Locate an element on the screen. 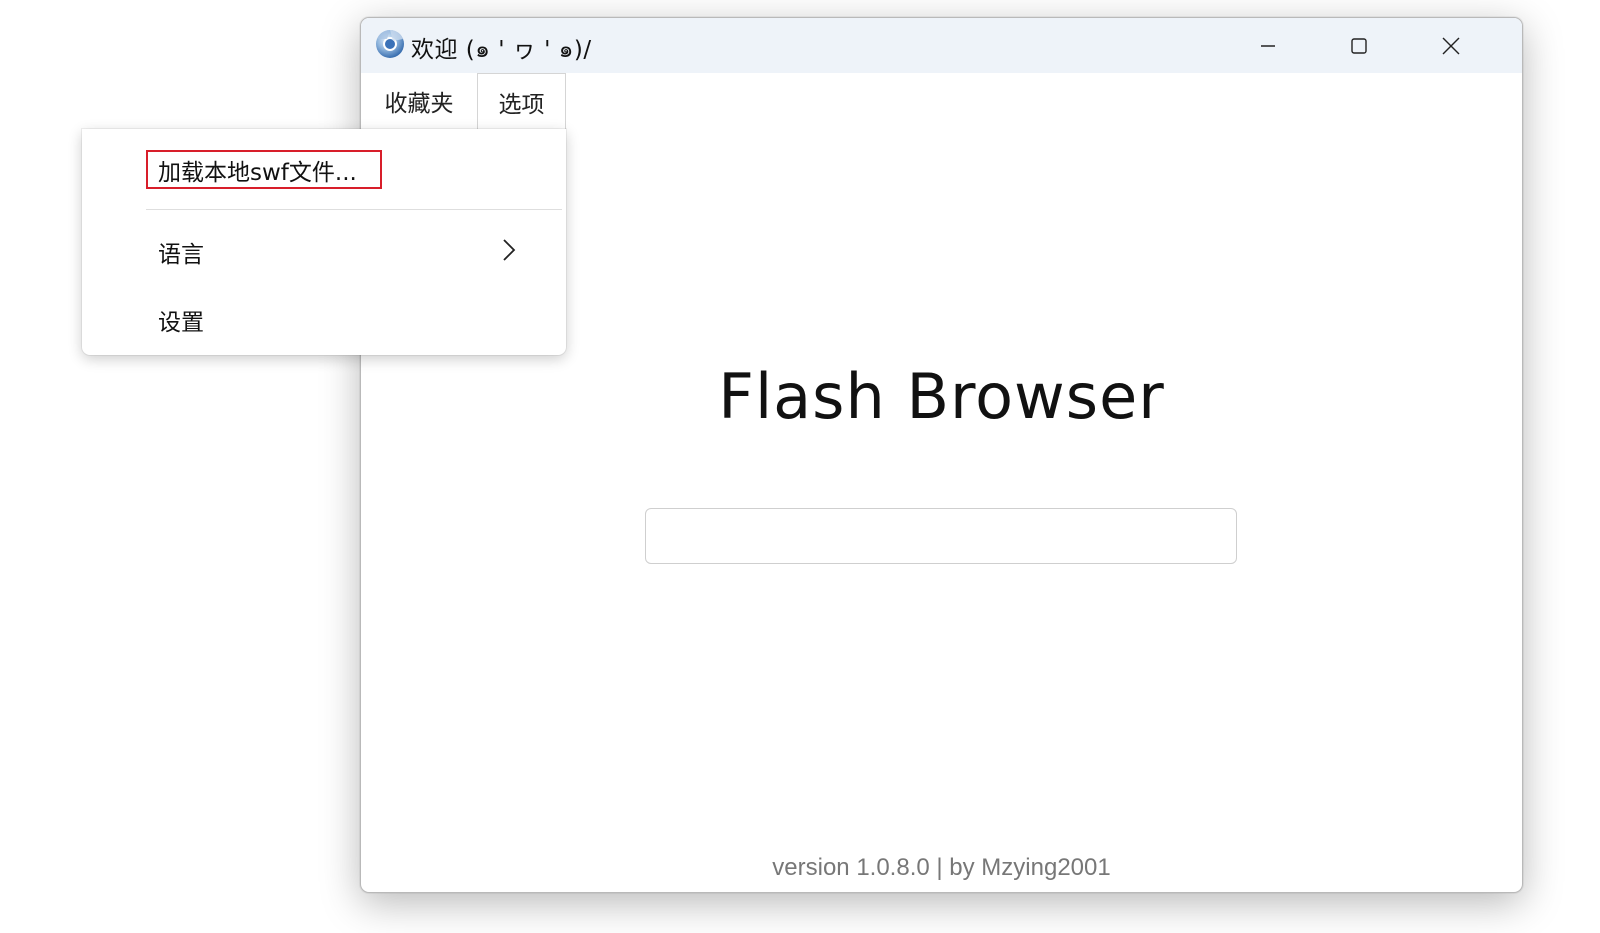 The image size is (1600, 933). minimize-icon is located at coordinates (1268, 45).